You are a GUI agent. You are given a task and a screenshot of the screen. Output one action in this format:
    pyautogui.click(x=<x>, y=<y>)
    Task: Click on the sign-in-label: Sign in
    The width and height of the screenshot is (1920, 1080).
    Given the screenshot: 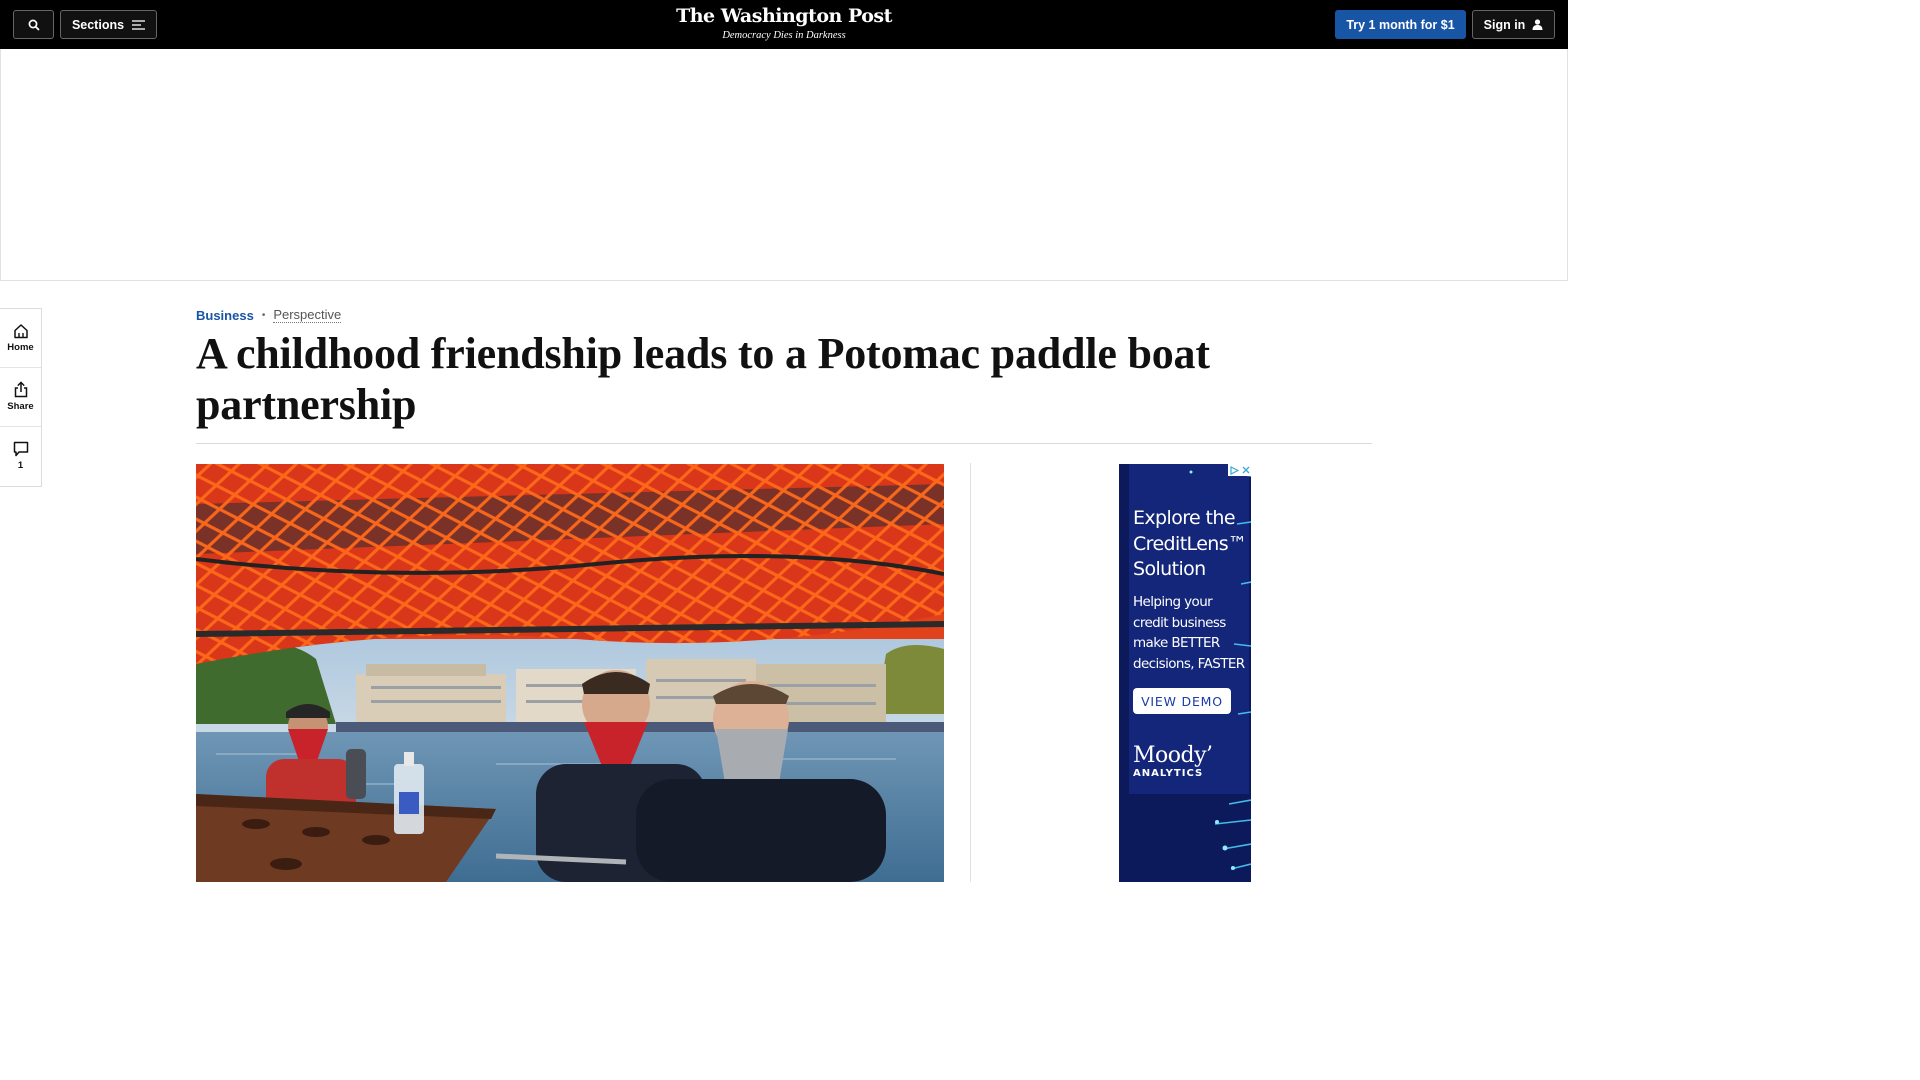 What is the action you would take?
    pyautogui.click(x=1504, y=24)
    